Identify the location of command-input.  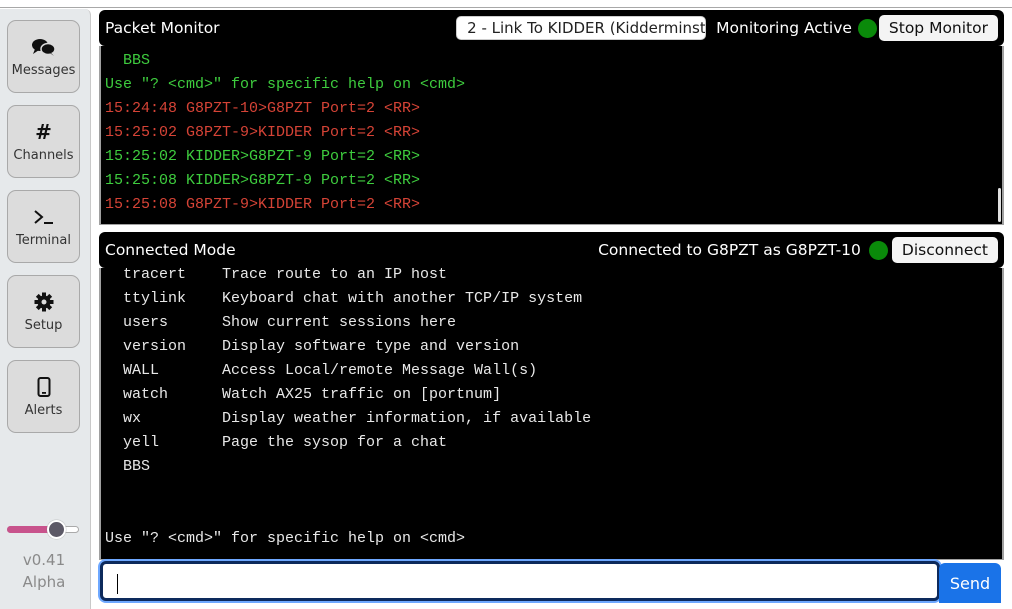
(520, 581).